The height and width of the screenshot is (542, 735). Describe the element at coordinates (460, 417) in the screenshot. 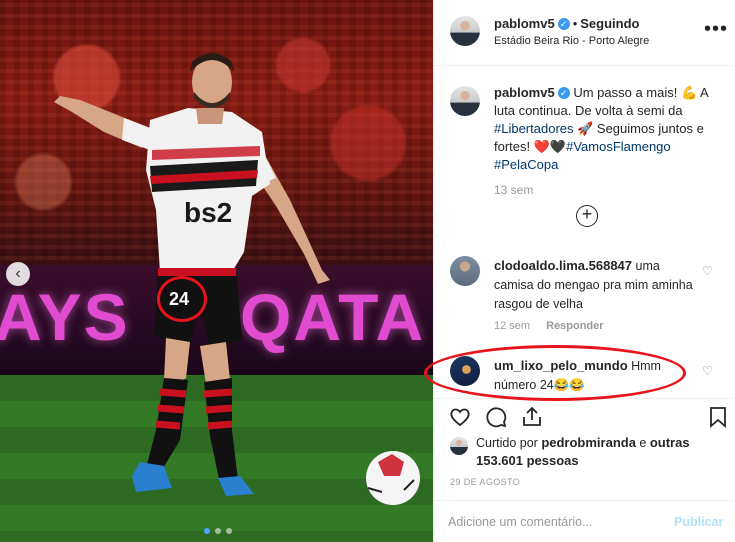

I see `heart-icon` at that location.